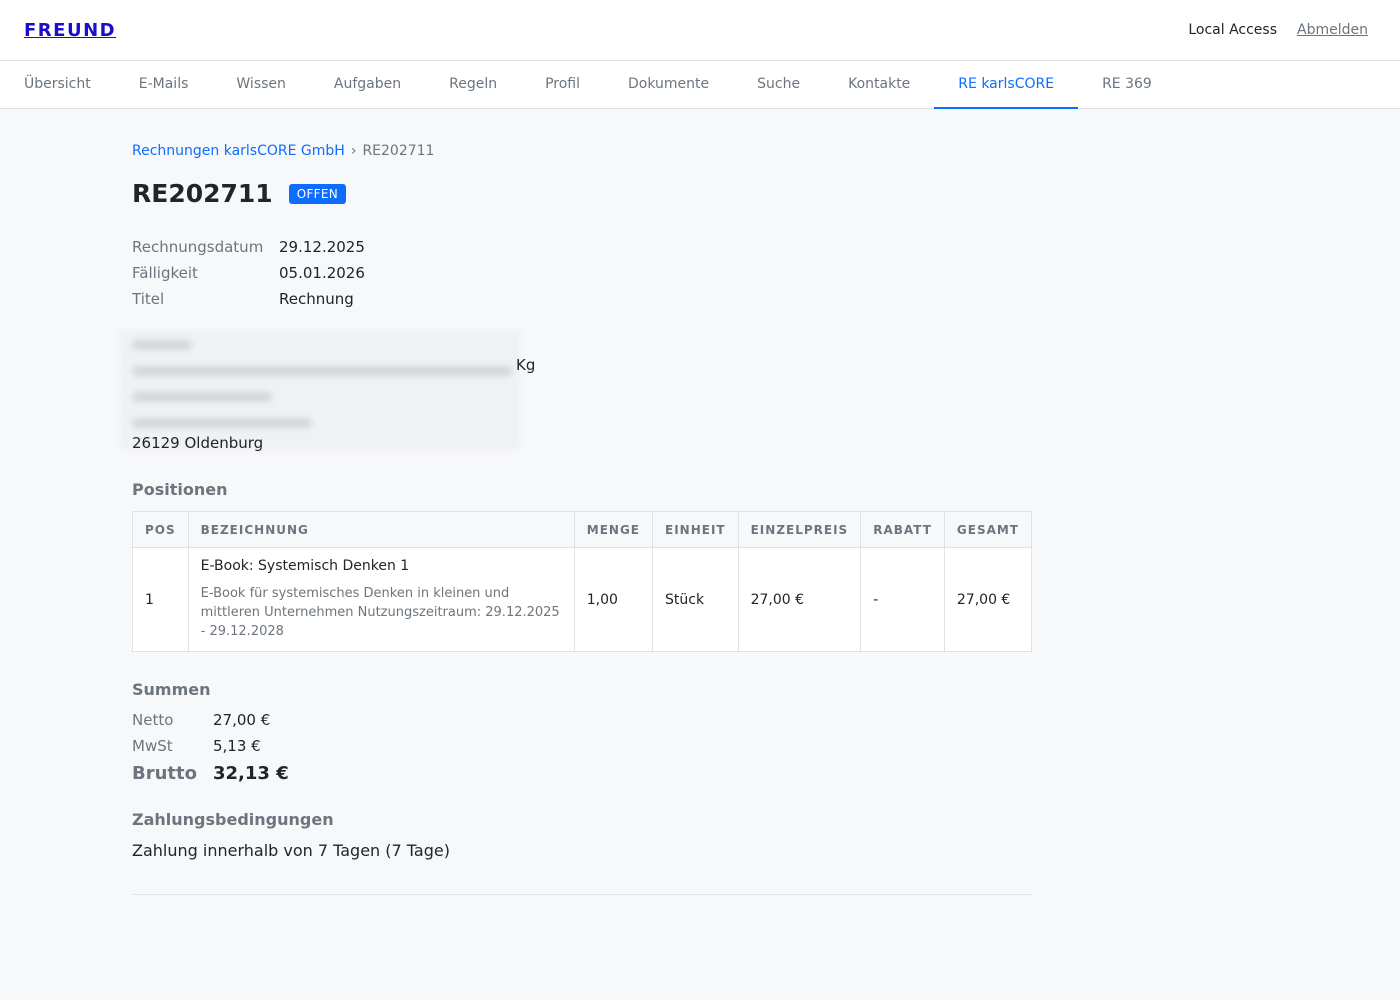 Image resolution: width=1400 pixels, height=1000 pixels. Describe the element at coordinates (695, 599) in the screenshot. I see `cell-einheit: Stück` at that location.